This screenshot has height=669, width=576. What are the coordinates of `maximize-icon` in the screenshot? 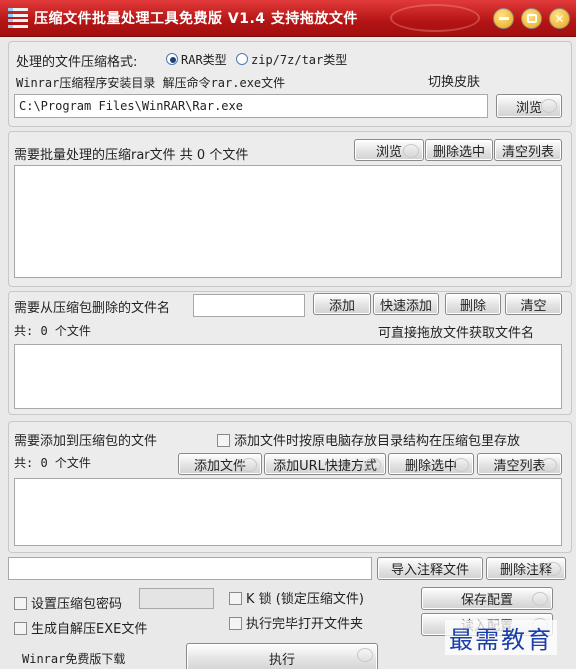 It's located at (531, 18).